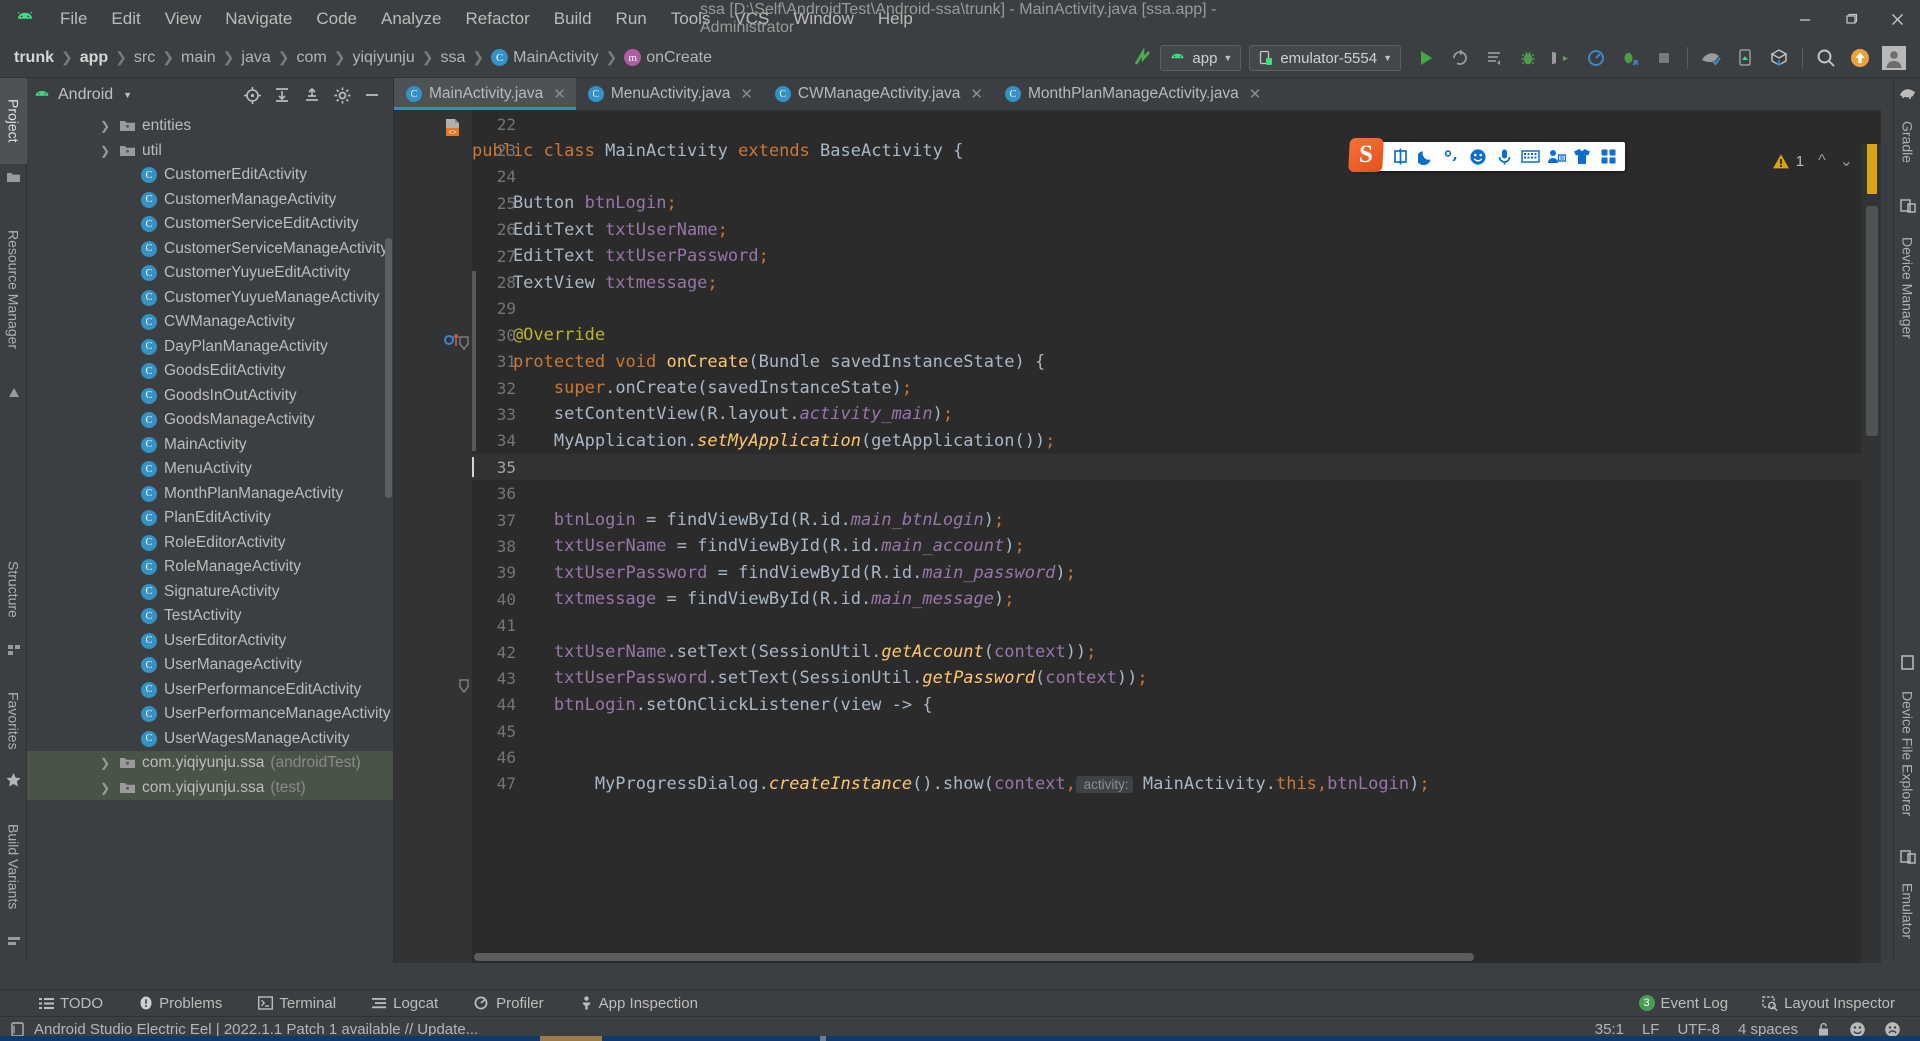 This screenshot has width=1920, height=1041. What do you see at coordinates (1907, 754) in the screenshot?
I see `sidebar-tab-device-file-explorer: Device File Explorer` at bounding box center [1907, 754].